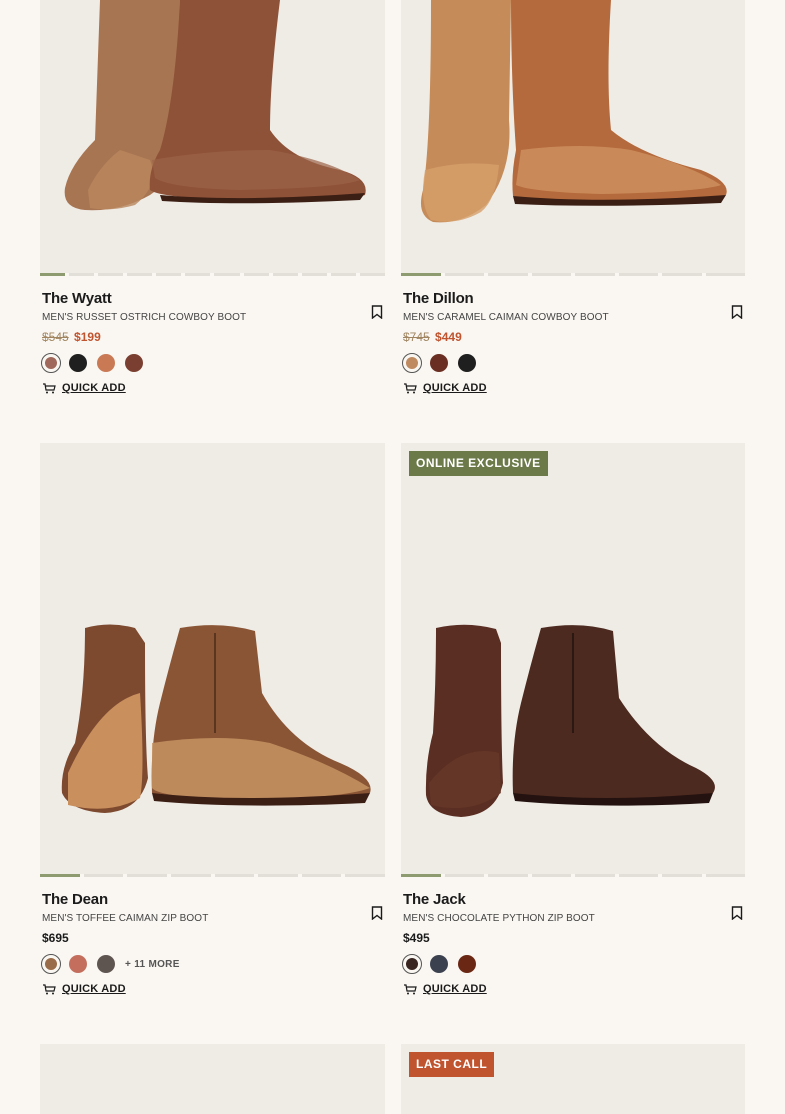 This screenshot has height=1114, width=785. Describe the element at coordinates (506, 317) in the screenshot. I see `product-subtitle: MEN'S CARAMEL CAIMAN COWBOY BOOT` at that location.